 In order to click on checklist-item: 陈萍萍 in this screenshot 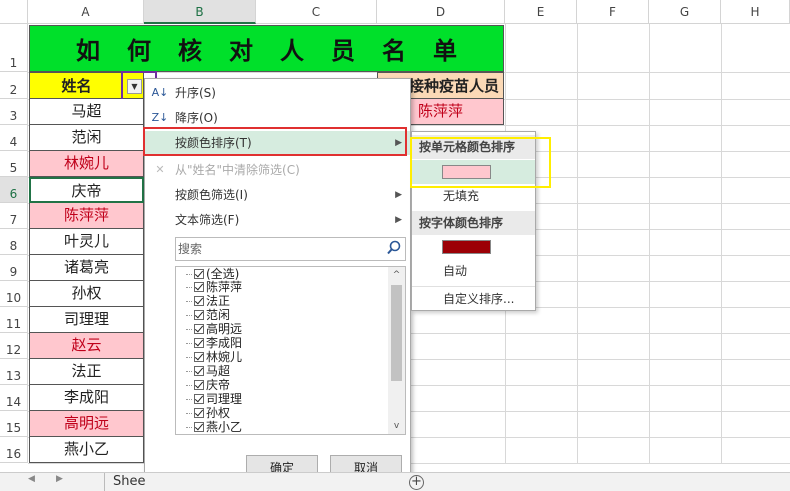, I will do `click(214, 287)`.